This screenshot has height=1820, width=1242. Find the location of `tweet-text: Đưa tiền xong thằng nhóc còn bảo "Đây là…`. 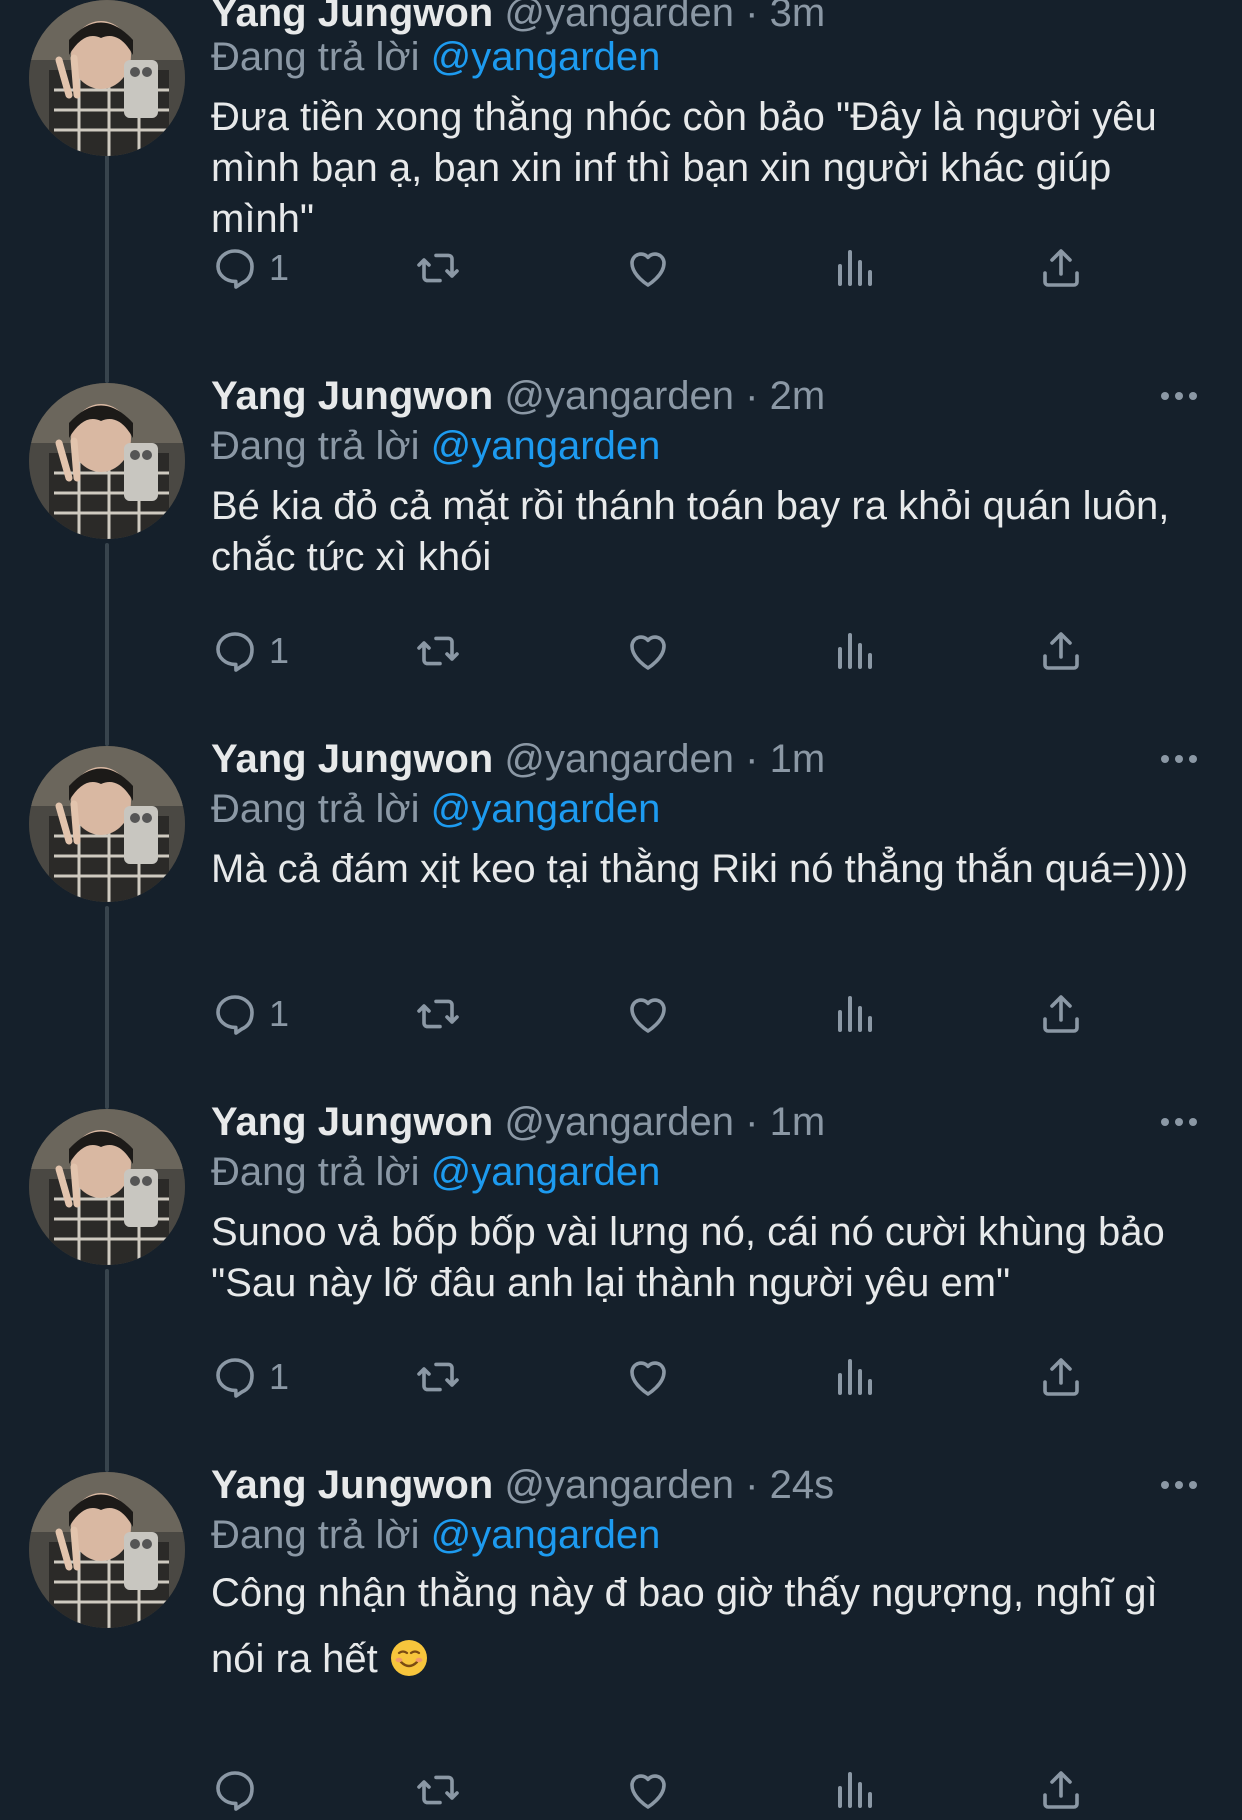

tweet-text: Đưa tiền xong thằng nhóc còn bảo "Đây là… is located at coordinates (684, 168).